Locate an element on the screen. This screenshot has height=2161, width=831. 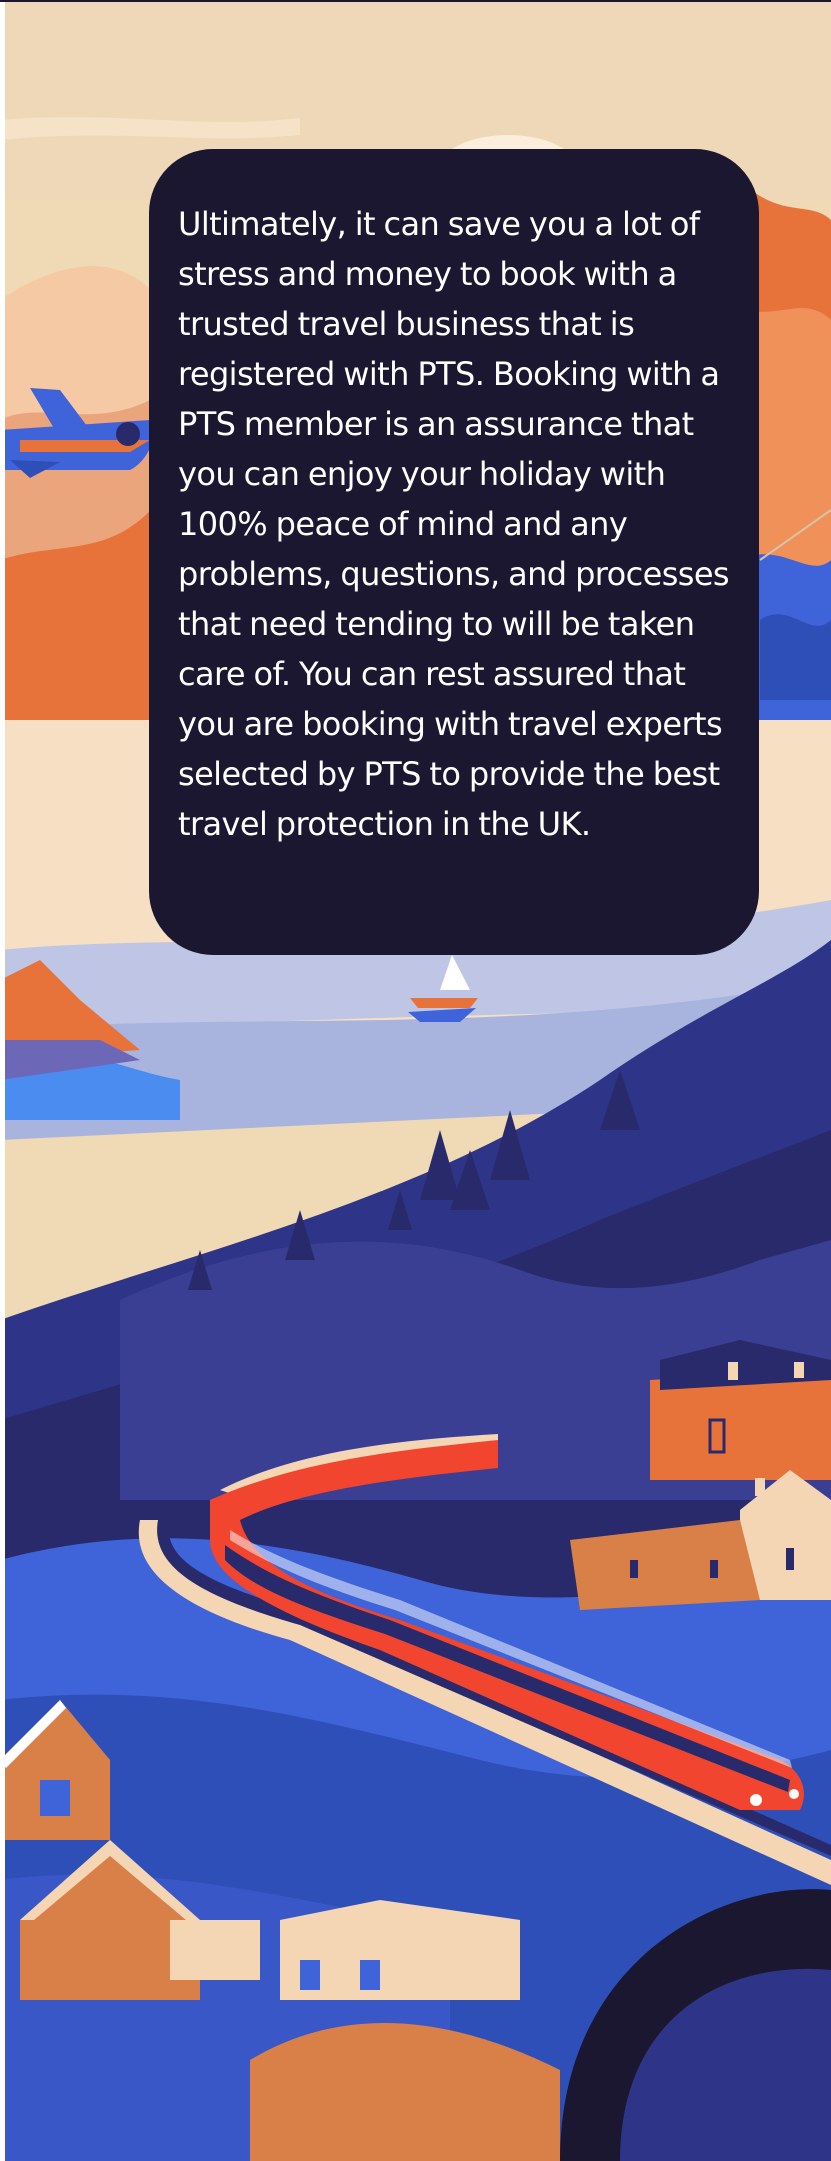
top-border is located at coordinates (415, 1).